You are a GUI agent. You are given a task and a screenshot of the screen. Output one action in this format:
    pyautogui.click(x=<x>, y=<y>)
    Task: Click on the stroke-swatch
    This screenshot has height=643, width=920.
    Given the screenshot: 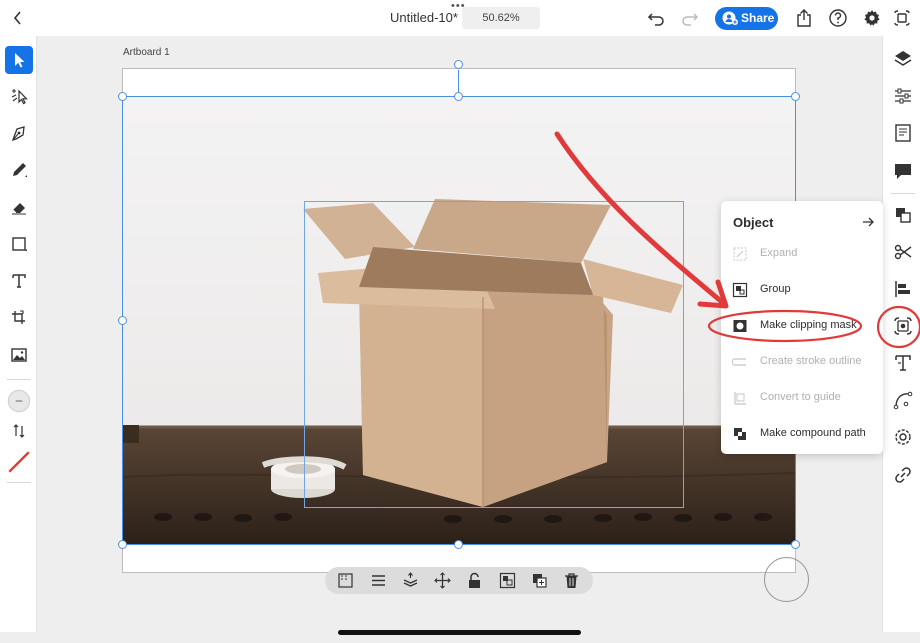 What is the action you would take?
    pyautogui.click(x=19, y=462)
    